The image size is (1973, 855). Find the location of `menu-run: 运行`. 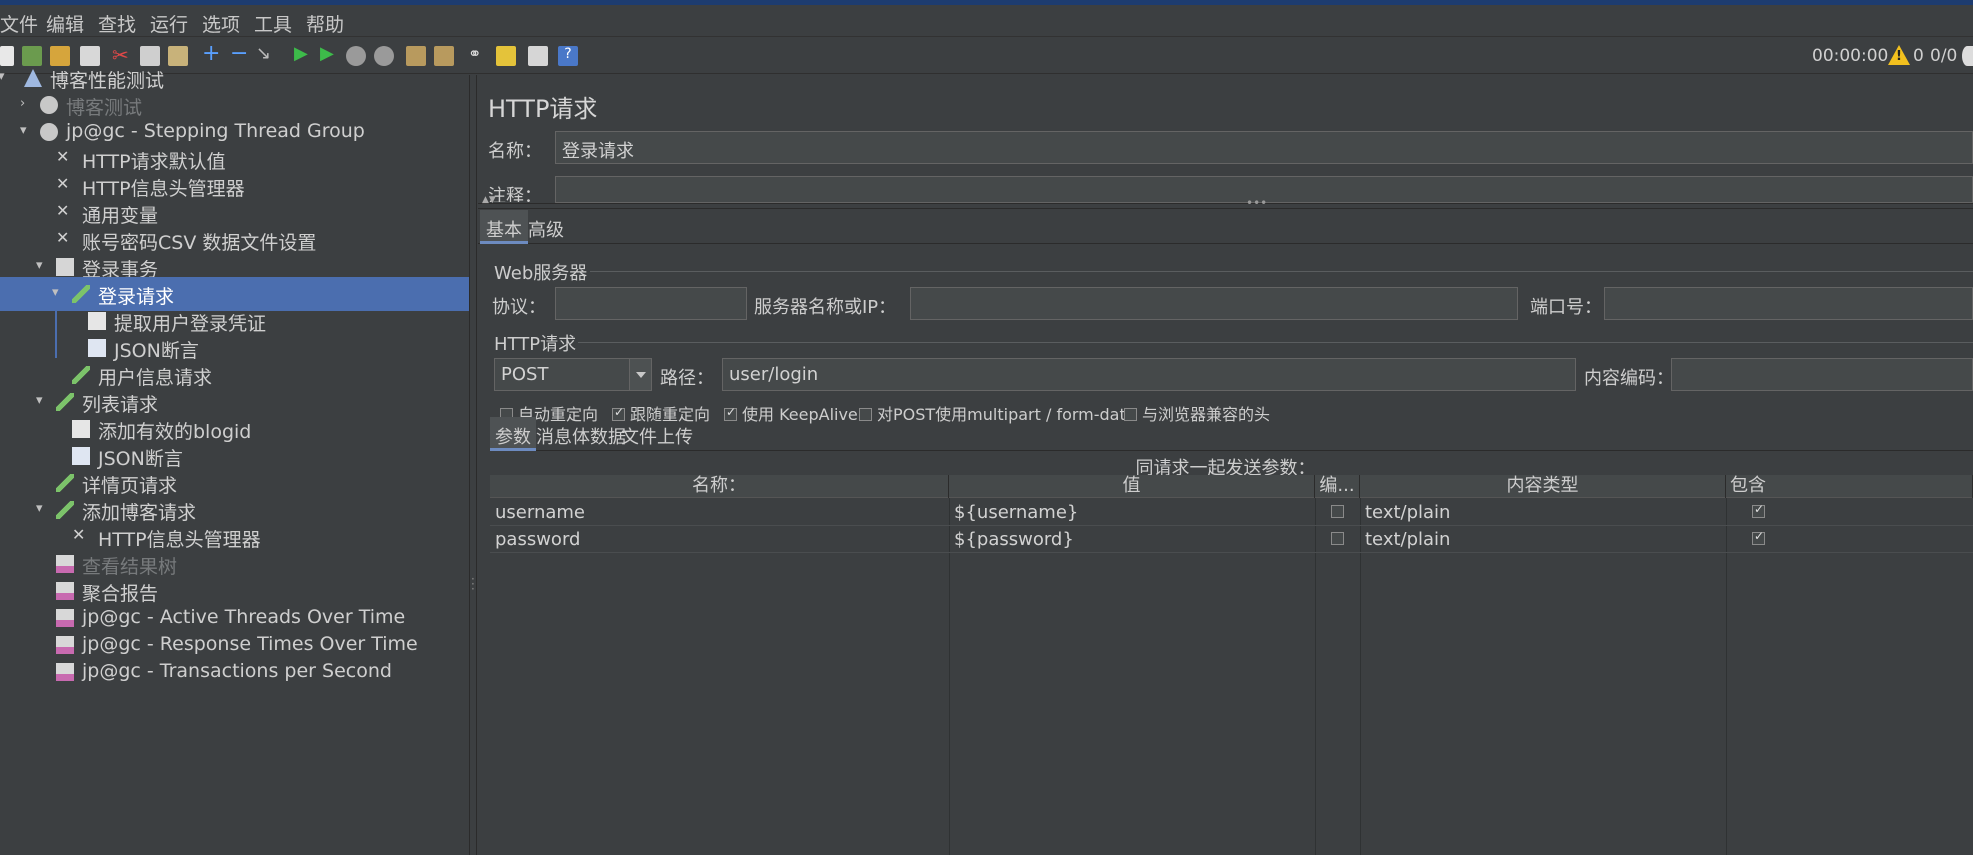

menu-run: 运行 is located at coordinates (169, 23).